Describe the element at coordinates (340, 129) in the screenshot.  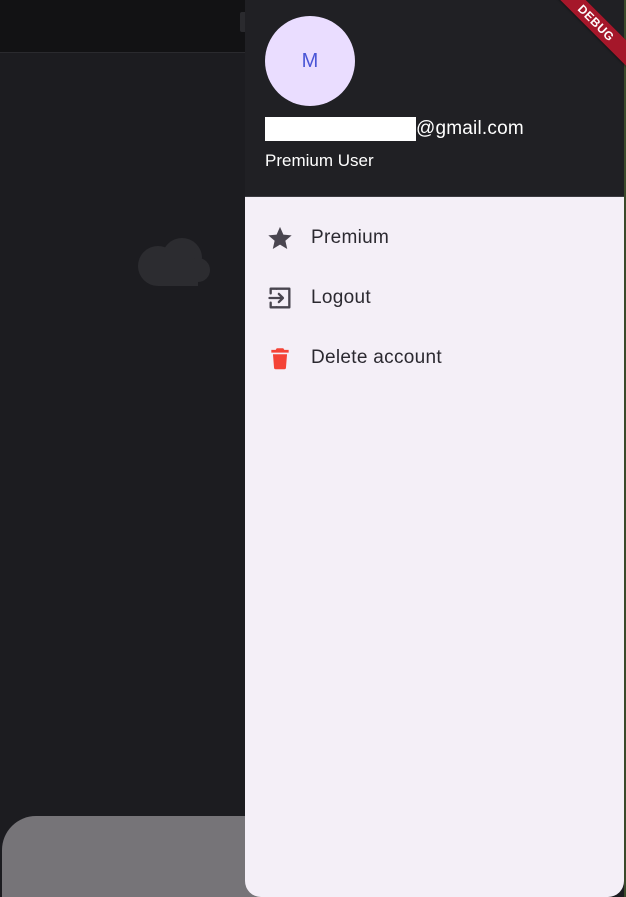
I see `redacted-email-username` at that location.